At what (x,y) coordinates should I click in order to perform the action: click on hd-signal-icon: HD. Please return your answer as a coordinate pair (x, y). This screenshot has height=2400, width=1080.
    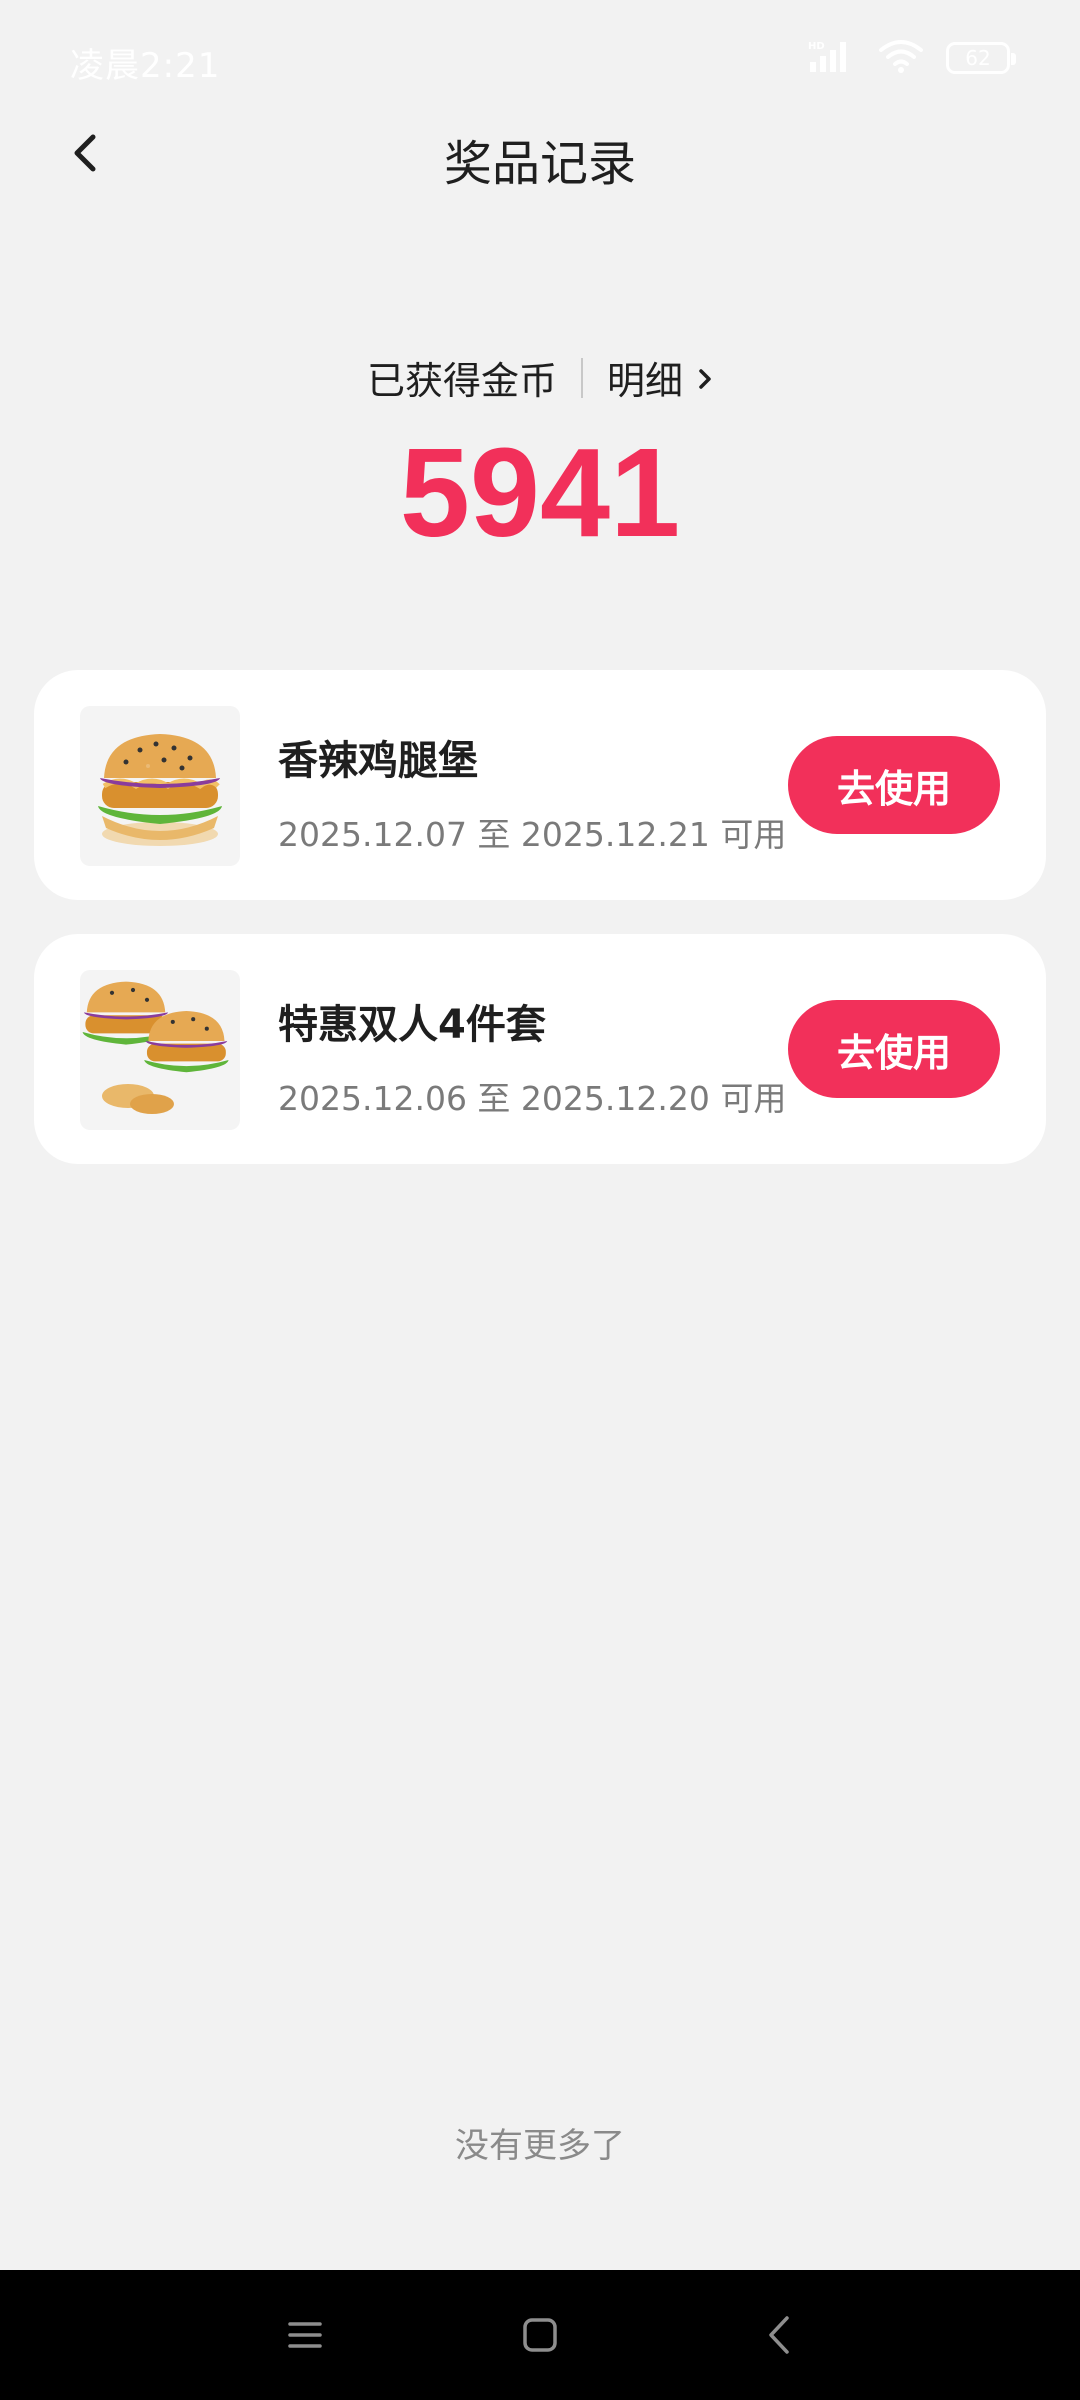
    Looking at the image, I should click on (831, 58).